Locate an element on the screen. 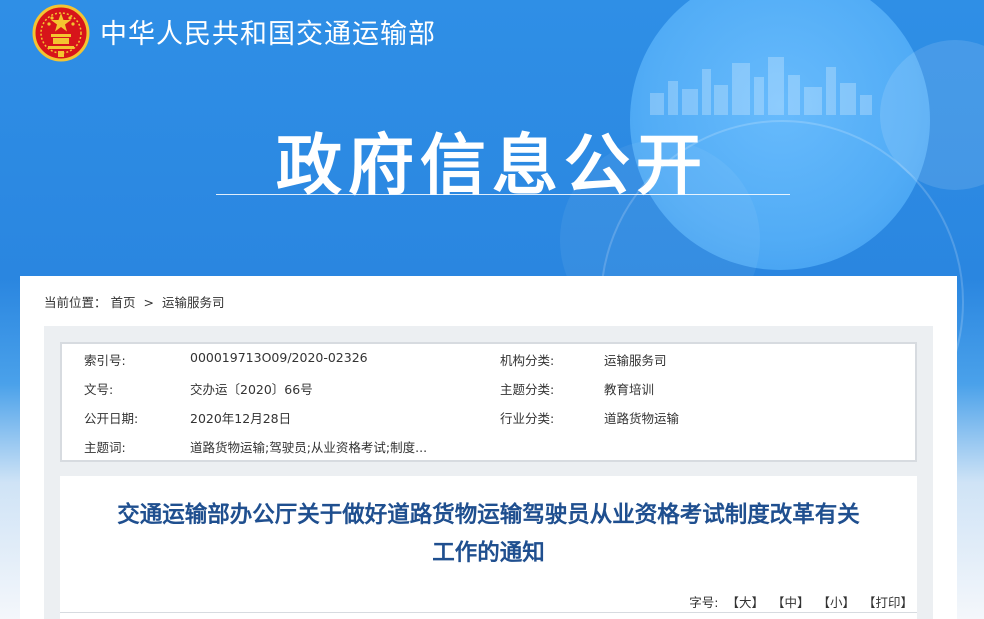 This screenshot has width=984, height=619. meta-value: 道路货物运输 is located at coordinates (642, 418).